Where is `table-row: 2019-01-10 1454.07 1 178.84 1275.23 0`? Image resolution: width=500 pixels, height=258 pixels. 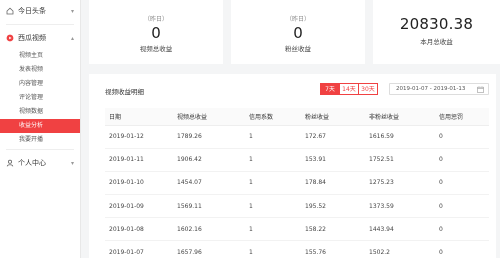
table-row: 2019-01-10 1454.07 1 178.84 1275.23 0 is located at coordinates (297, 183).